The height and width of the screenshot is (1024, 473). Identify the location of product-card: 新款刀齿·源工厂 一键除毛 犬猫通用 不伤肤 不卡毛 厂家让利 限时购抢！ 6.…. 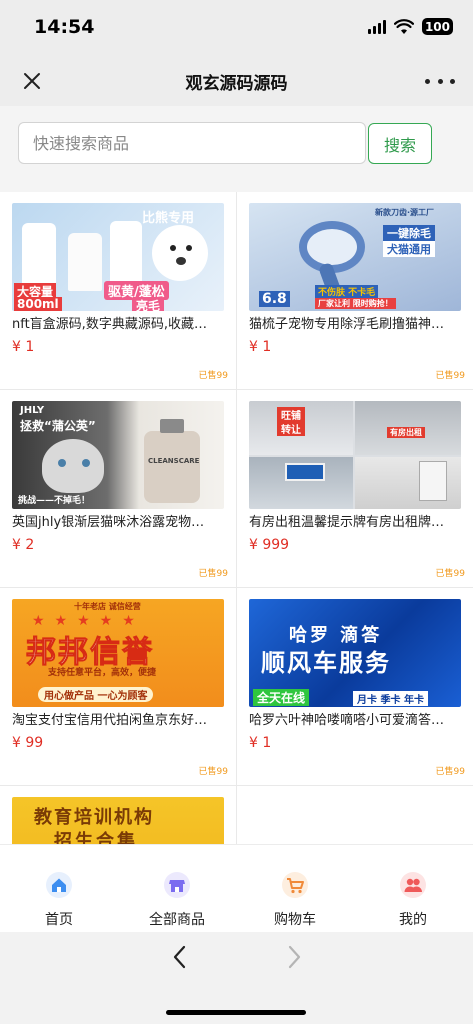
(355, 290).